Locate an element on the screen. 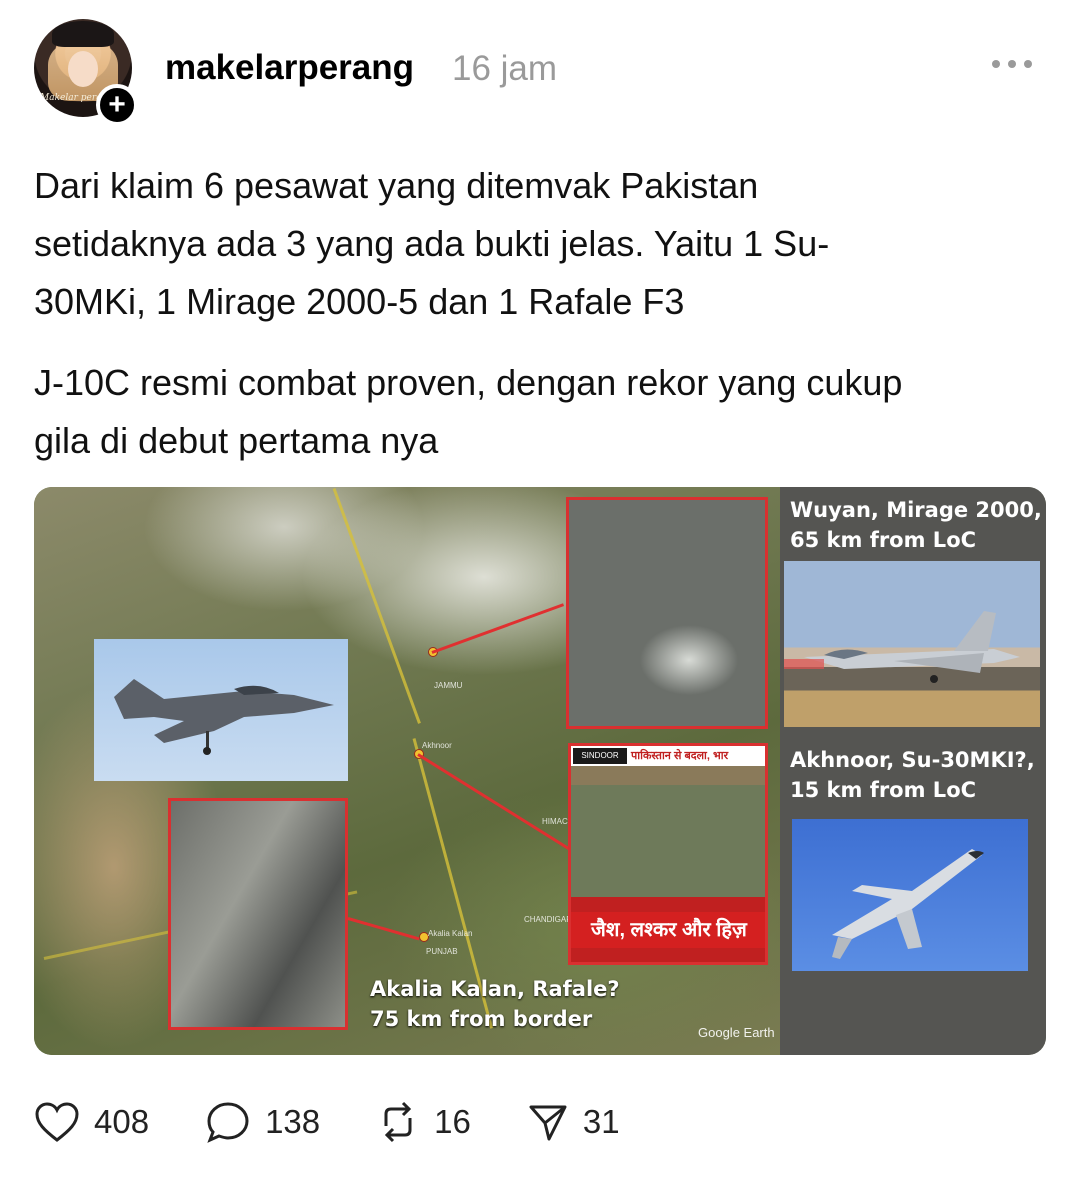  caption-akhnoor-line1: Akhnoor, Su-30MKI?, is located at coordinates (912, 760).